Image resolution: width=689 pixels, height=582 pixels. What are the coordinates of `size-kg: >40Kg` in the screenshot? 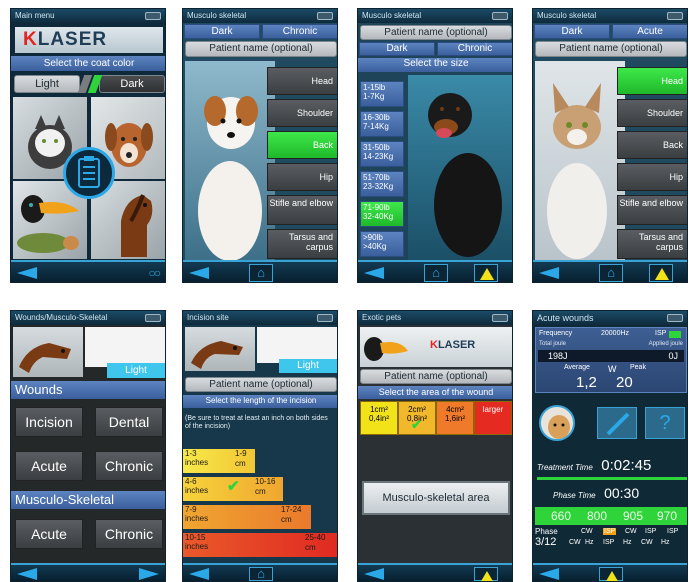 It's located at (375, 247).